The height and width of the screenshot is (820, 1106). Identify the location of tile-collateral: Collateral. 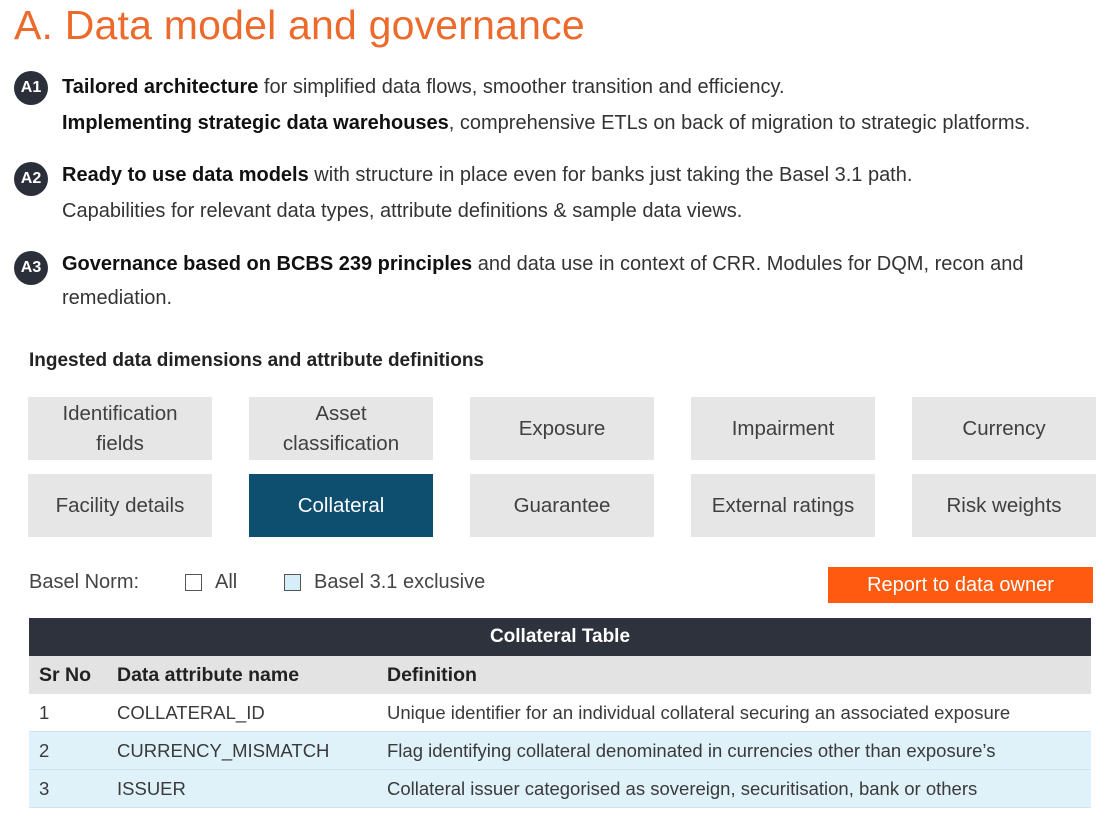
(341, 505).